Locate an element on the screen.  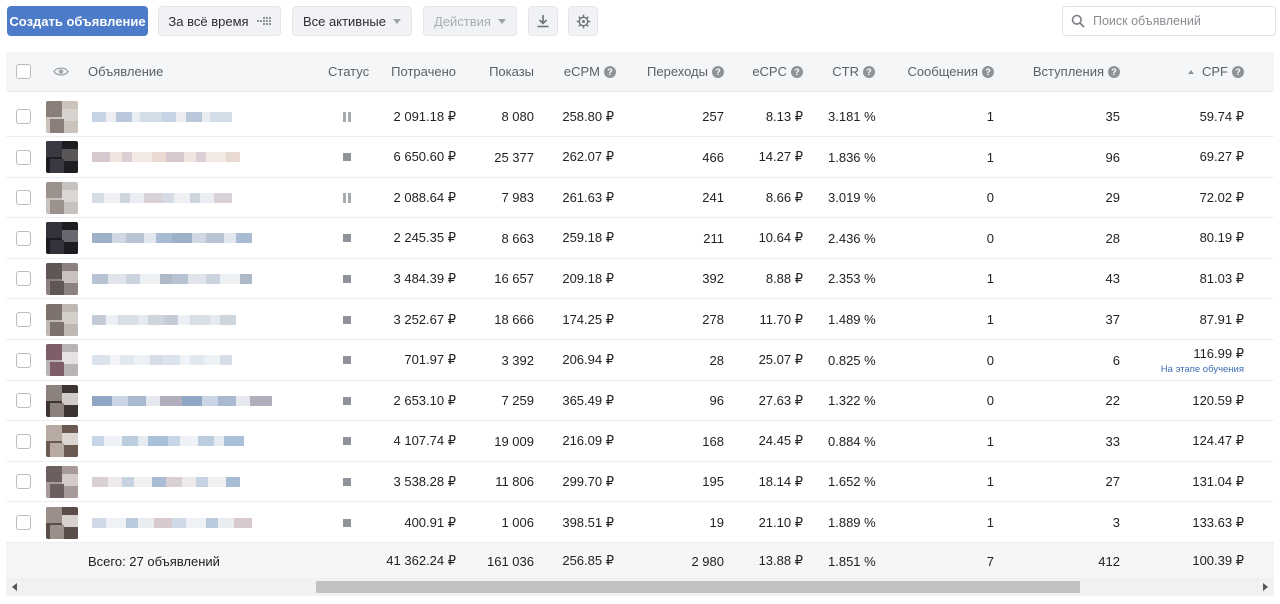
column-joins: Вступления? is located at coordinates (1063, 71).